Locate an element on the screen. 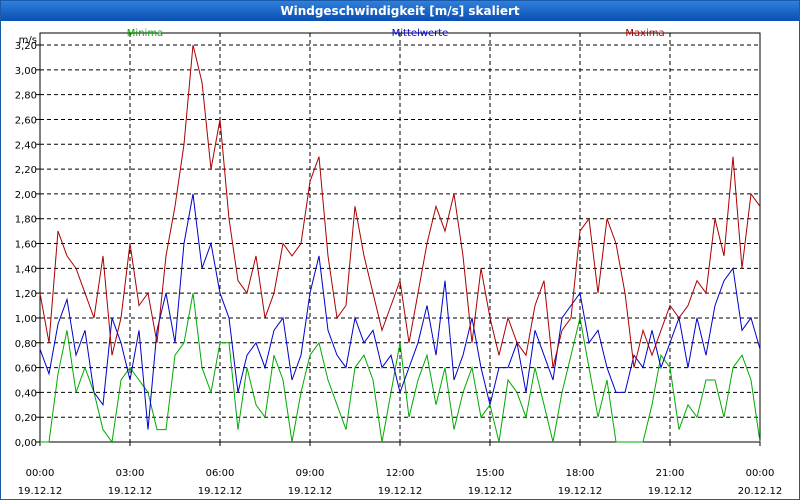  y-tick-label: 1,40 is located at coordinates (26, 269).